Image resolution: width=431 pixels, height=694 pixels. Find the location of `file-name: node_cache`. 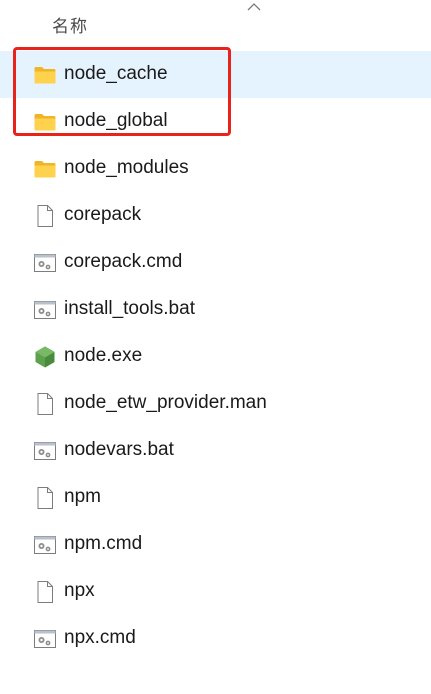

file-name: node_cache is located at coordinates (116, 73).